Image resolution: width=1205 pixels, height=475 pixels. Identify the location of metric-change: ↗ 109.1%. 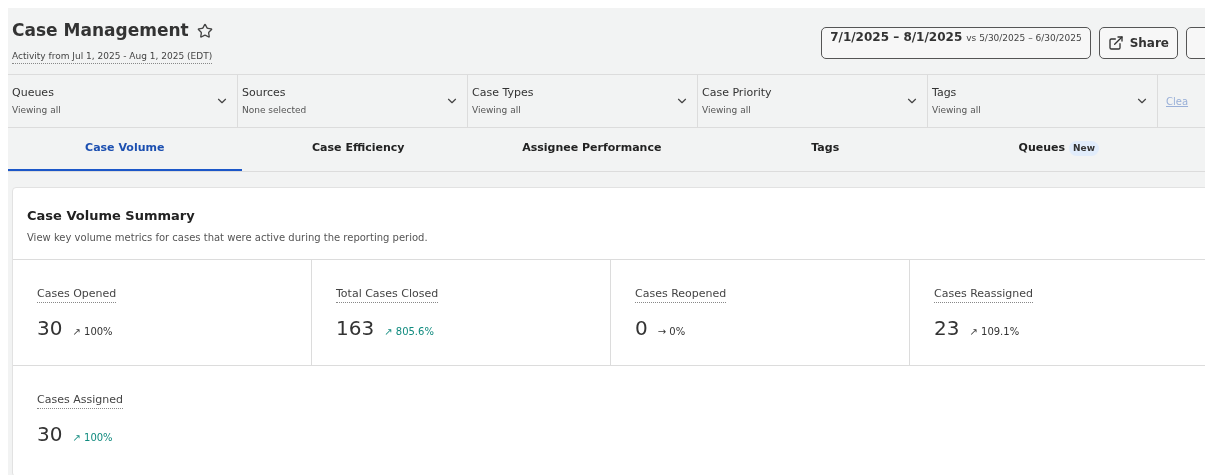
(994, 332).